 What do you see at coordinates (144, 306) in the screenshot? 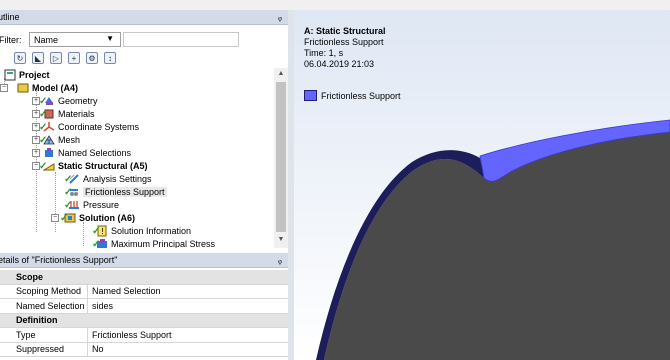
I see `table-row: Named Selection sides` at bounding box center [144, 306].